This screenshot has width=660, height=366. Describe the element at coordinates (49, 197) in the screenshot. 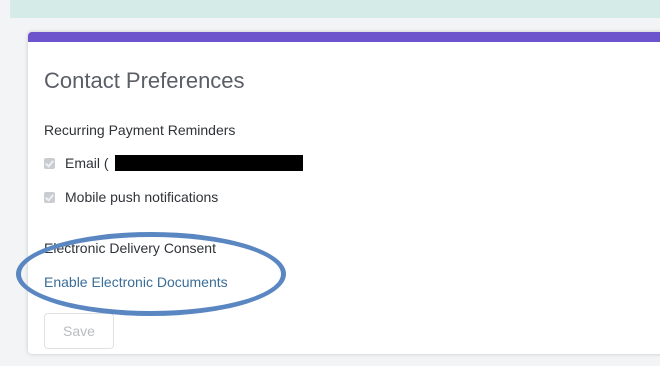

I see `mobile-push-checkbox` at that location.